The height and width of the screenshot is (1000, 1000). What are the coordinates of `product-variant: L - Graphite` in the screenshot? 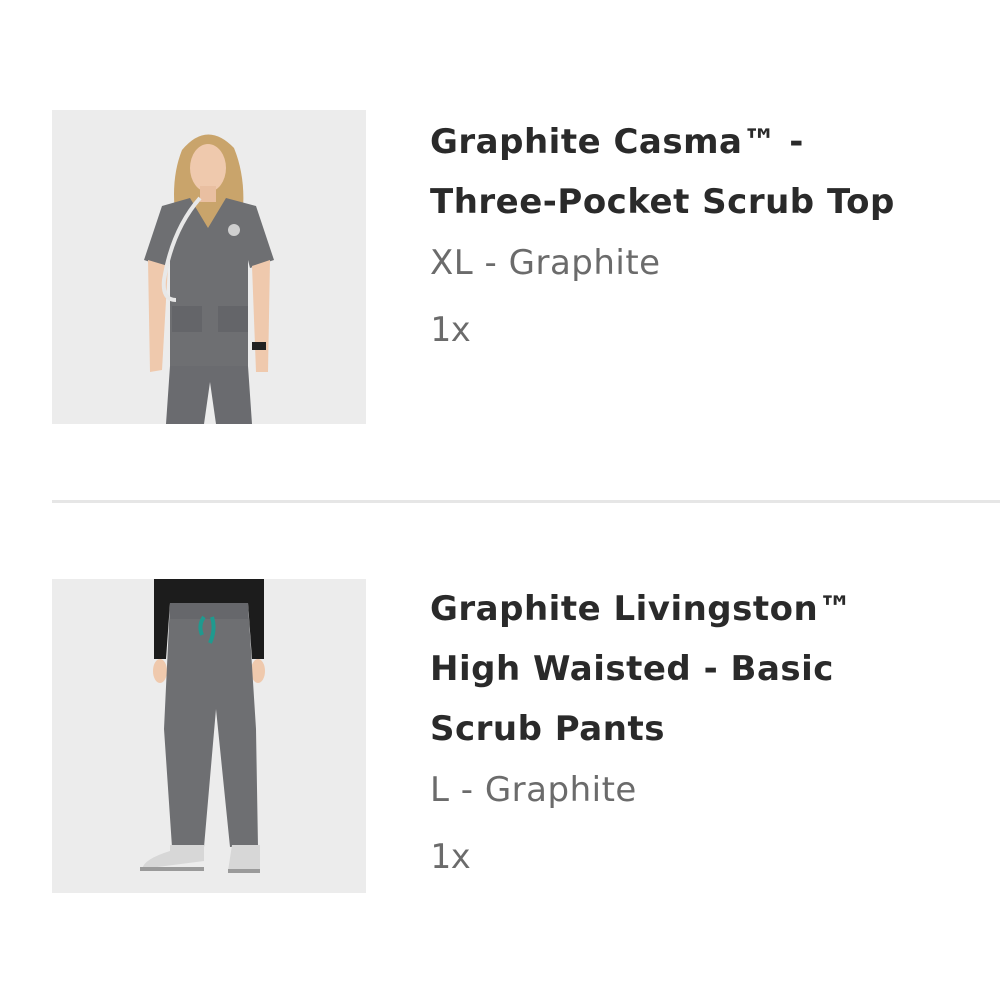 It's located at (533, 790).